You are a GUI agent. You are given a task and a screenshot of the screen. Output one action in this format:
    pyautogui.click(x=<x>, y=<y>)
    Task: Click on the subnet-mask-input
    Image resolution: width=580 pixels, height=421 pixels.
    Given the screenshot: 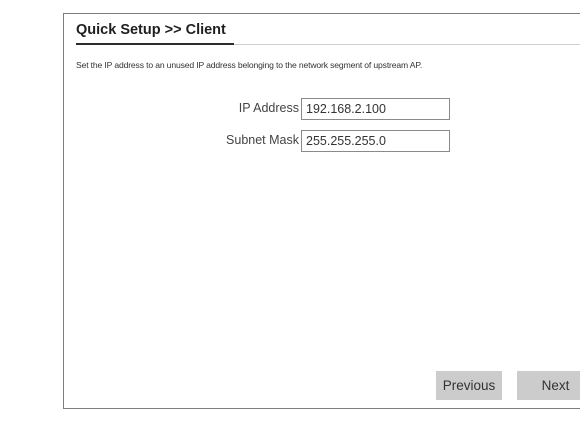 What is the action you would take?
    pyautogui.click(x=375, y=141)
    